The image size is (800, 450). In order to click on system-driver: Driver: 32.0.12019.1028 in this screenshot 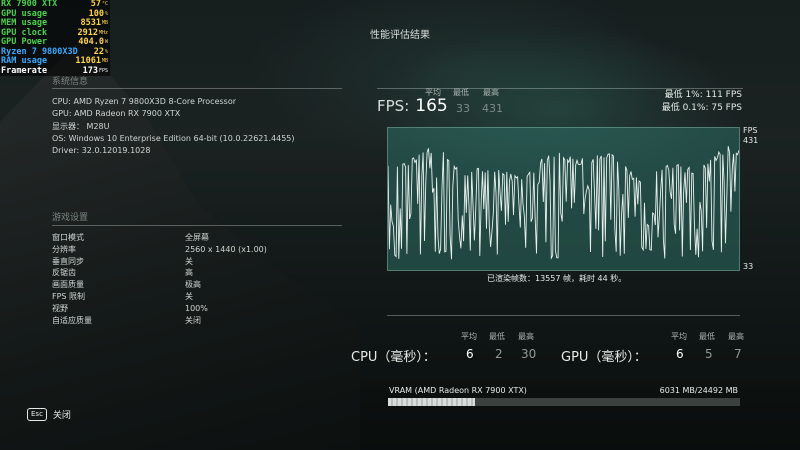, I will do `click(101, 151)`.